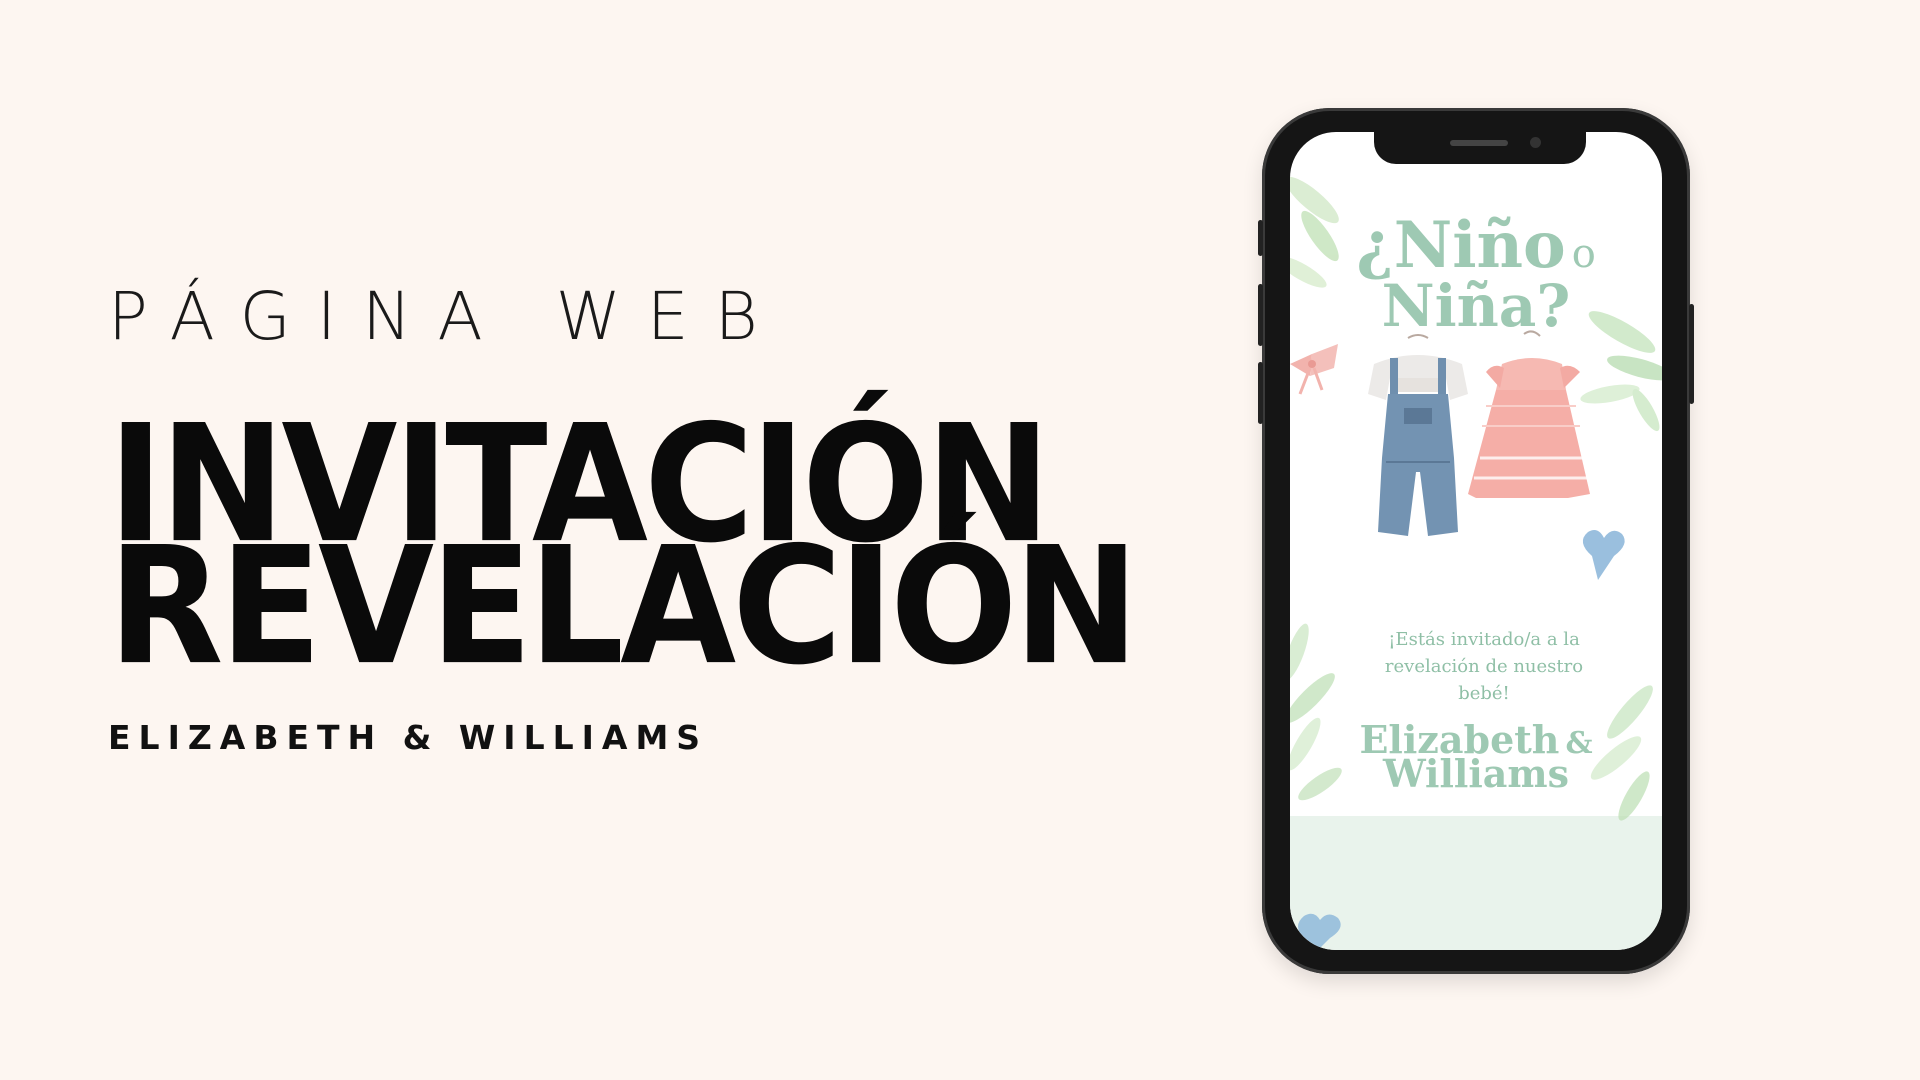 This screenshot has height=1080, width=1920. Describe the element at coordinates (1484, 639) in the screenshot. I see `message-line-1: ¡Estás invitado/a a la` at that location.